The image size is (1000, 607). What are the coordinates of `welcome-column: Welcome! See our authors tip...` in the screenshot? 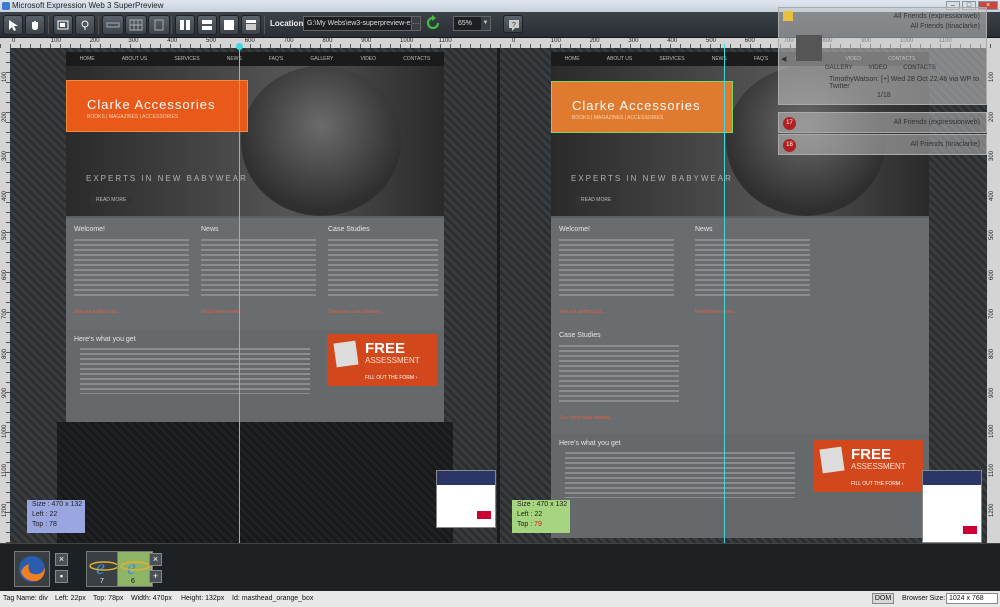 It's located at (616, 270).